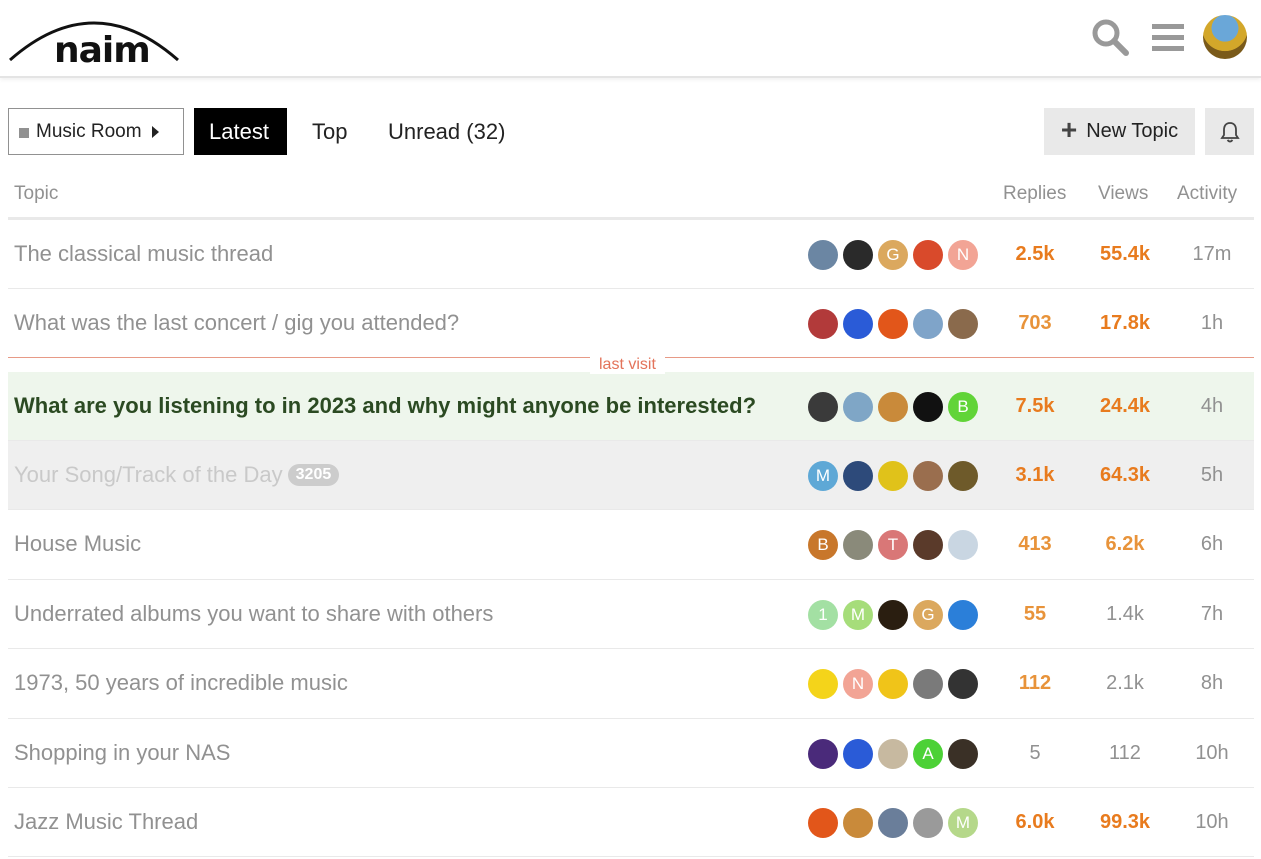  I want to click on column-header-views: Views, so click(1123, 194).